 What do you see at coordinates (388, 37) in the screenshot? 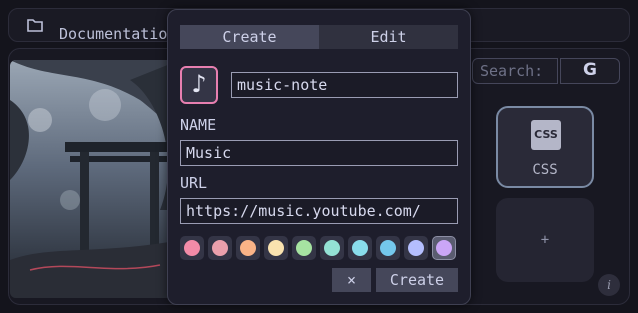
I see `tab-edit: Edit` at bounding box center [388, 37].